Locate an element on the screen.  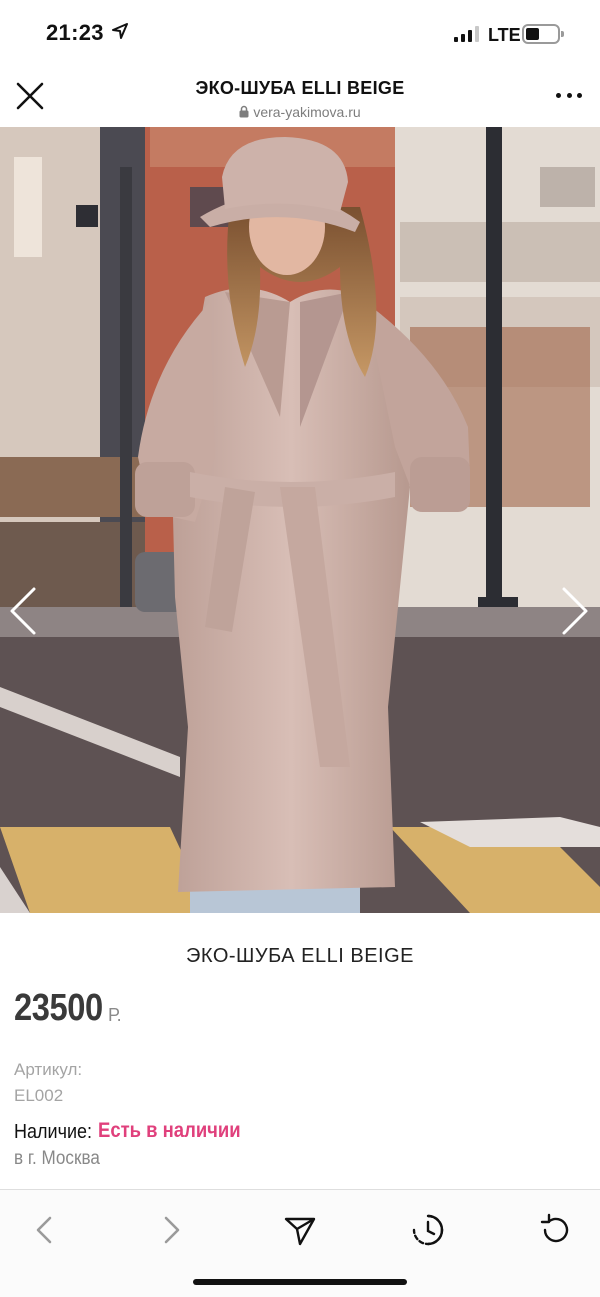
product-price: 23500 is located at coordinates (58, 1008).